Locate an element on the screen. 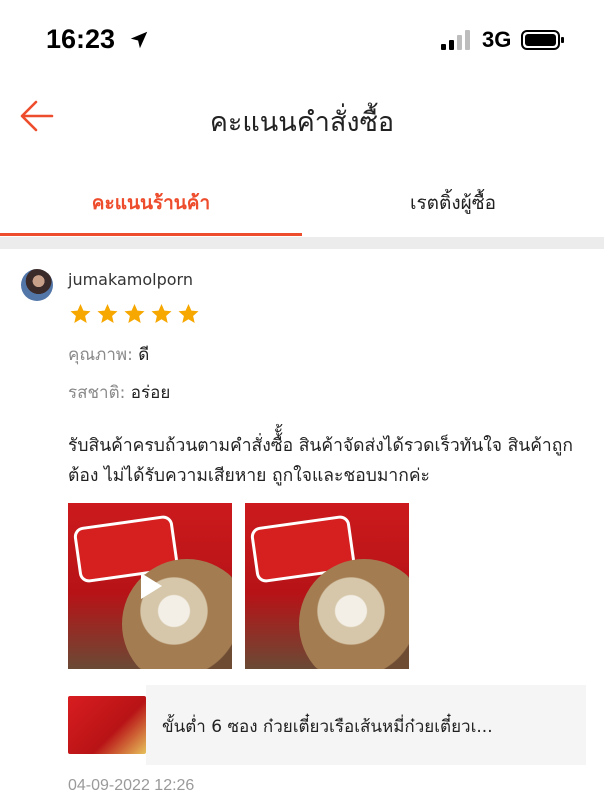  header: คะแนนคำสั่งซื้อ is located at coordinates (302, 119).